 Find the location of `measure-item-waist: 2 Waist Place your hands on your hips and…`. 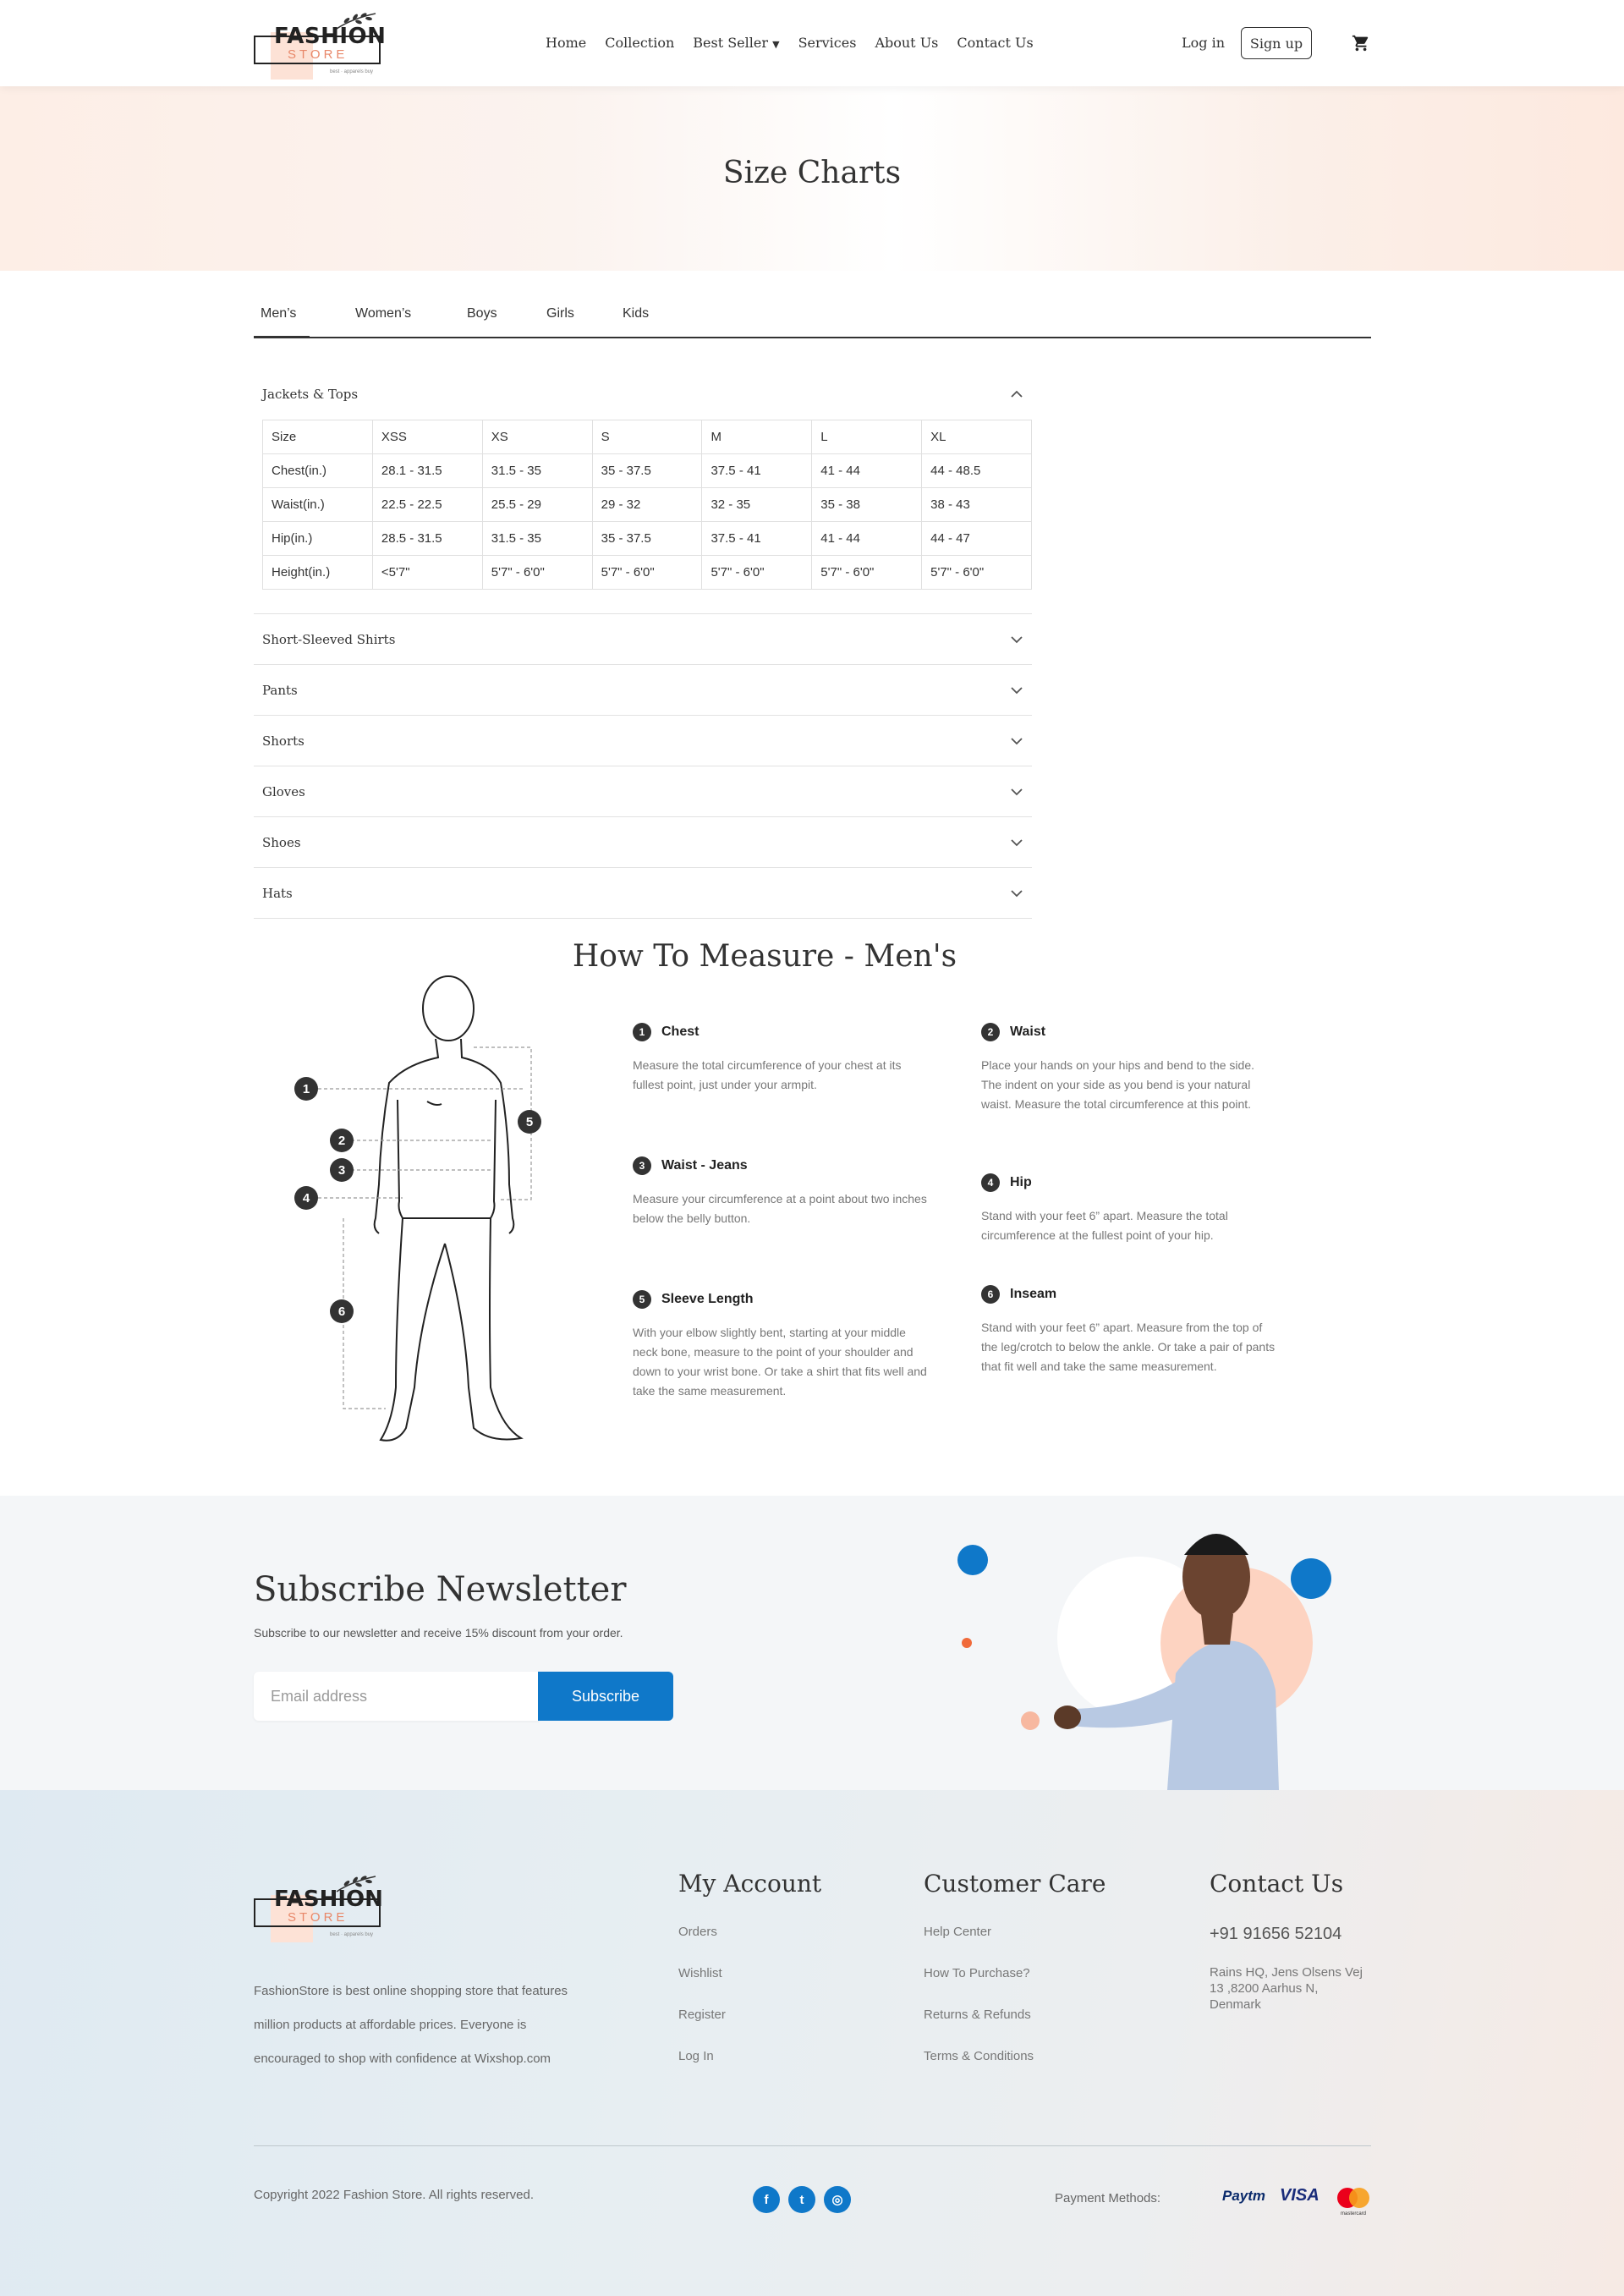

measure-item-waist: 2 Waist Place your hands on your hips and… is located at coordinates (1129, 1068).